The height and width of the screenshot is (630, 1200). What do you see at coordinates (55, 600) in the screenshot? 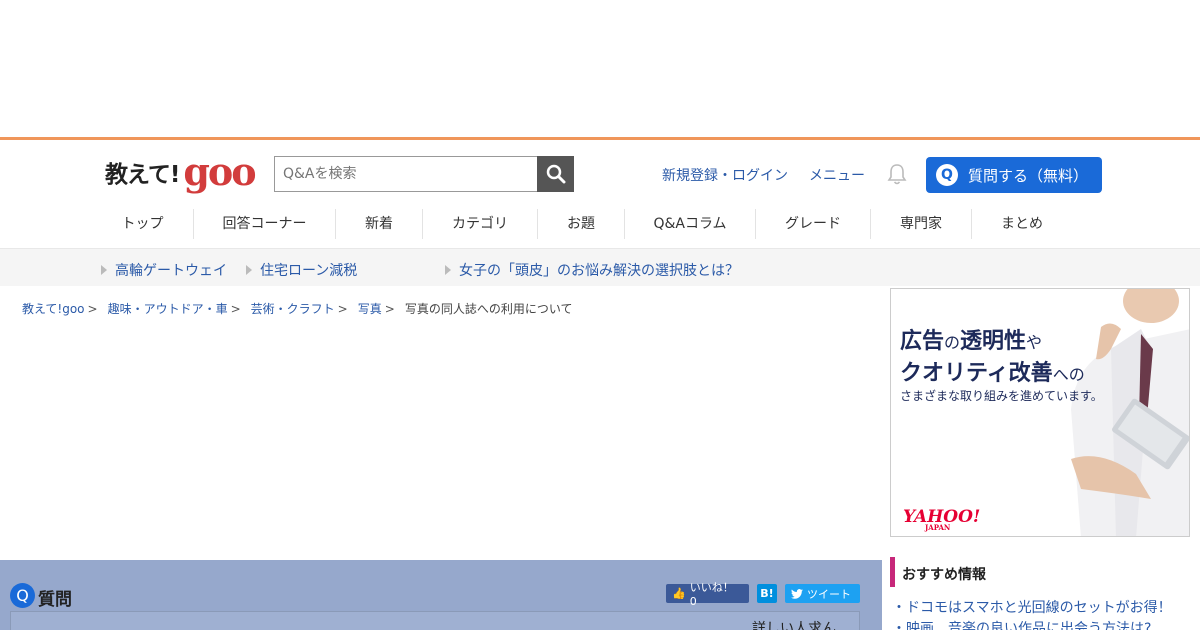
I see `question-heading: 質問` at bounding box center [55, 600].